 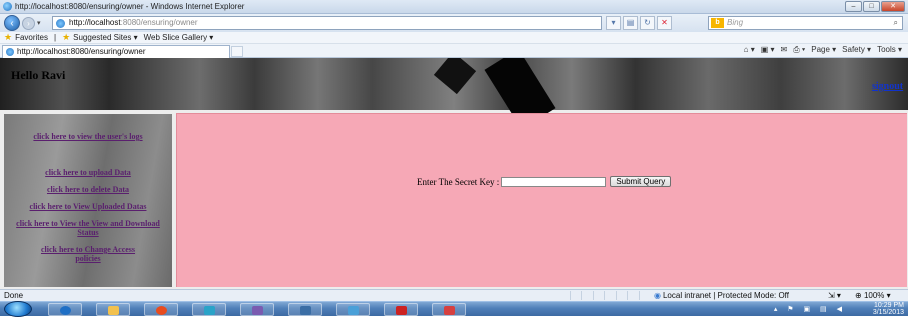 I want to click on dropdown-icon: ▾, so click(x=613, y=23).